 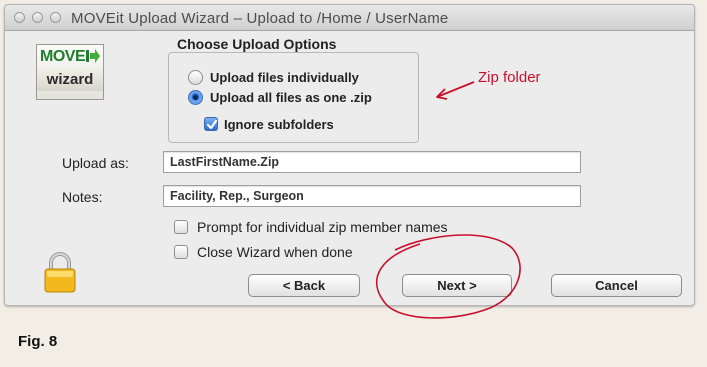 I want to click on prompt-member-names-label: Prompt for individual zip member names, so click(x=322, y=227).